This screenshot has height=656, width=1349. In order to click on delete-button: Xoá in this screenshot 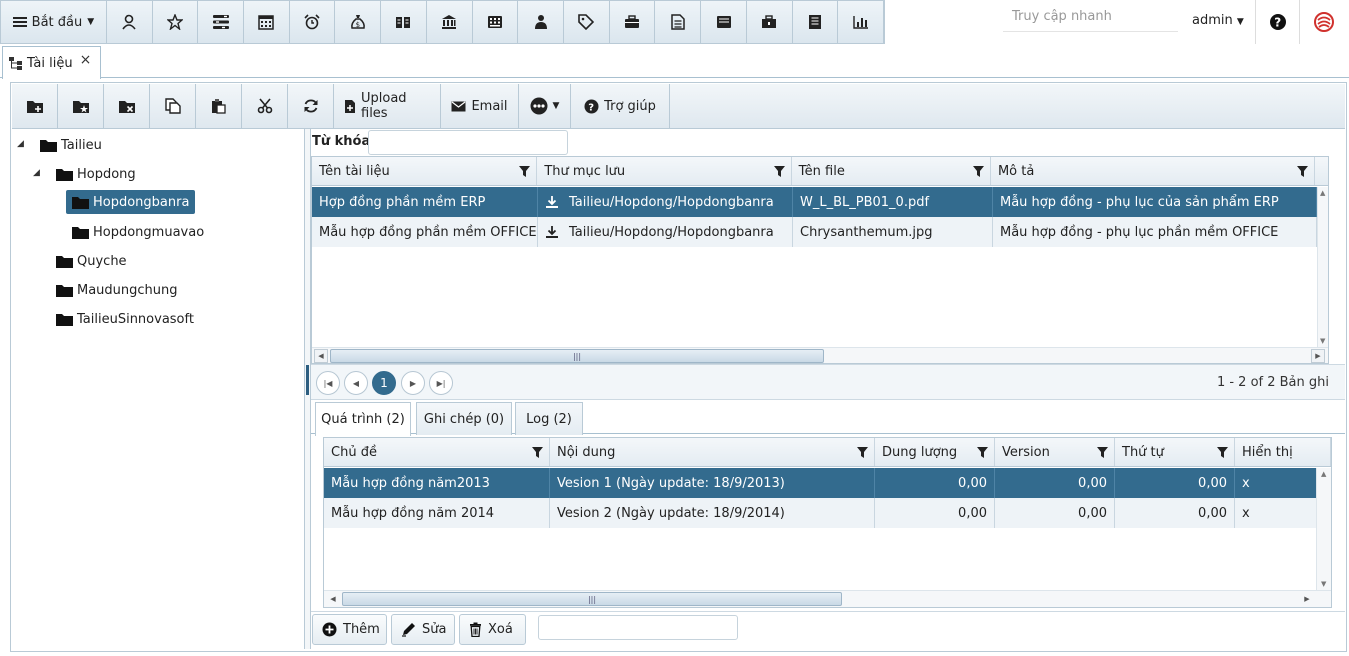, I will do `click(492, 629)`.